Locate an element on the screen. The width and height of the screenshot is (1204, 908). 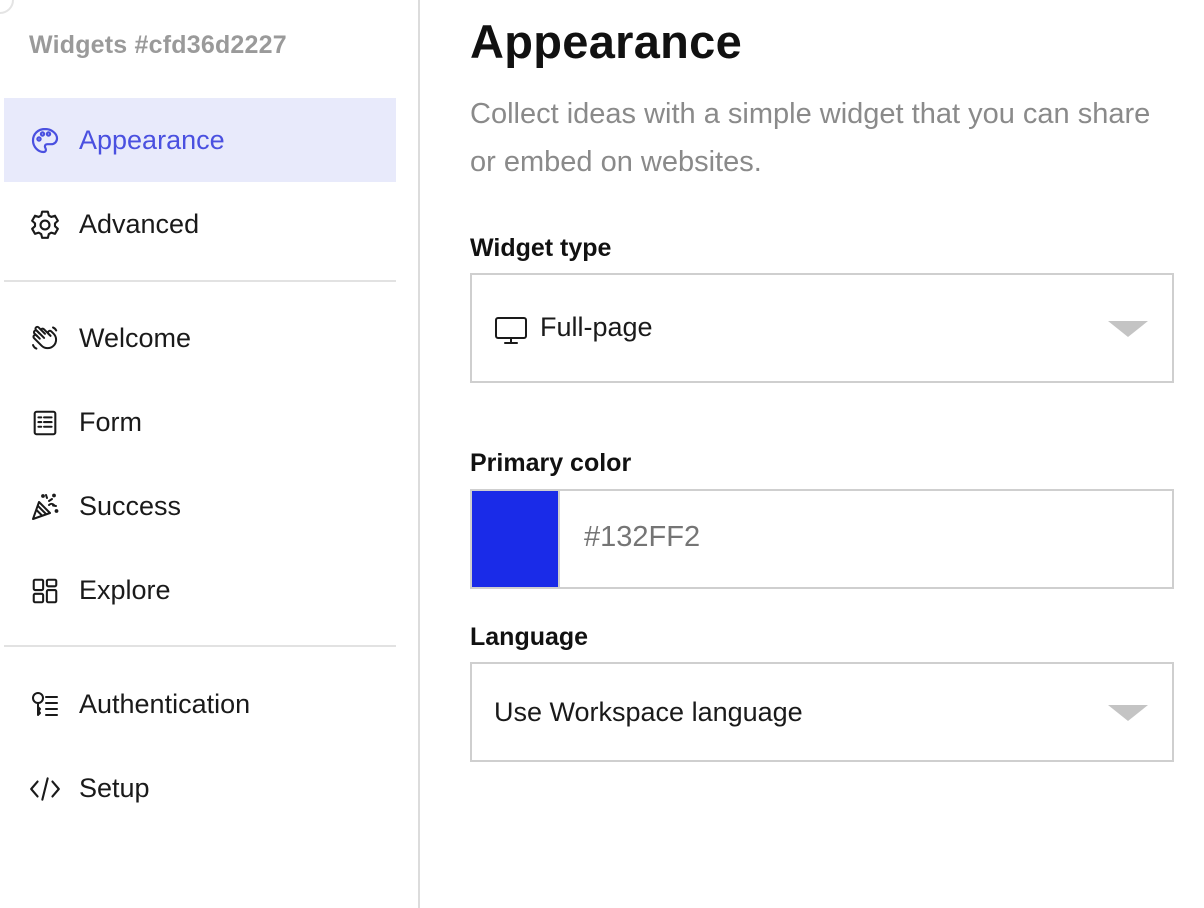
sidebar-item-appearance: Appearance is located at coordinates (200, 140).